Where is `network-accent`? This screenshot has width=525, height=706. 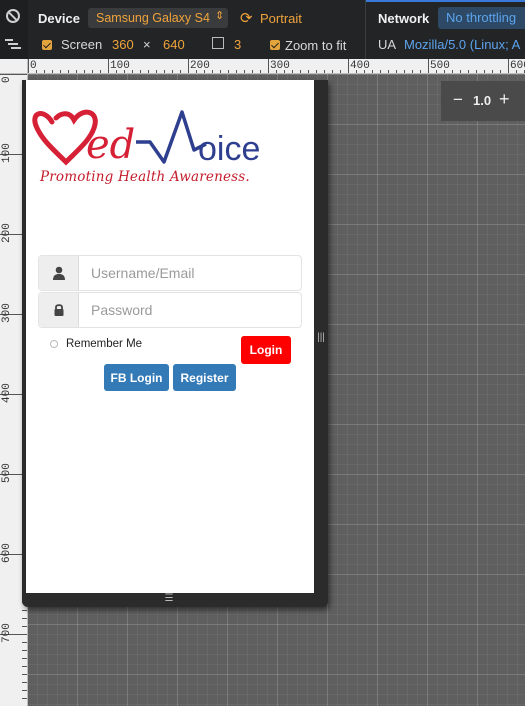 network-accent is located at coordinates (445, 1).